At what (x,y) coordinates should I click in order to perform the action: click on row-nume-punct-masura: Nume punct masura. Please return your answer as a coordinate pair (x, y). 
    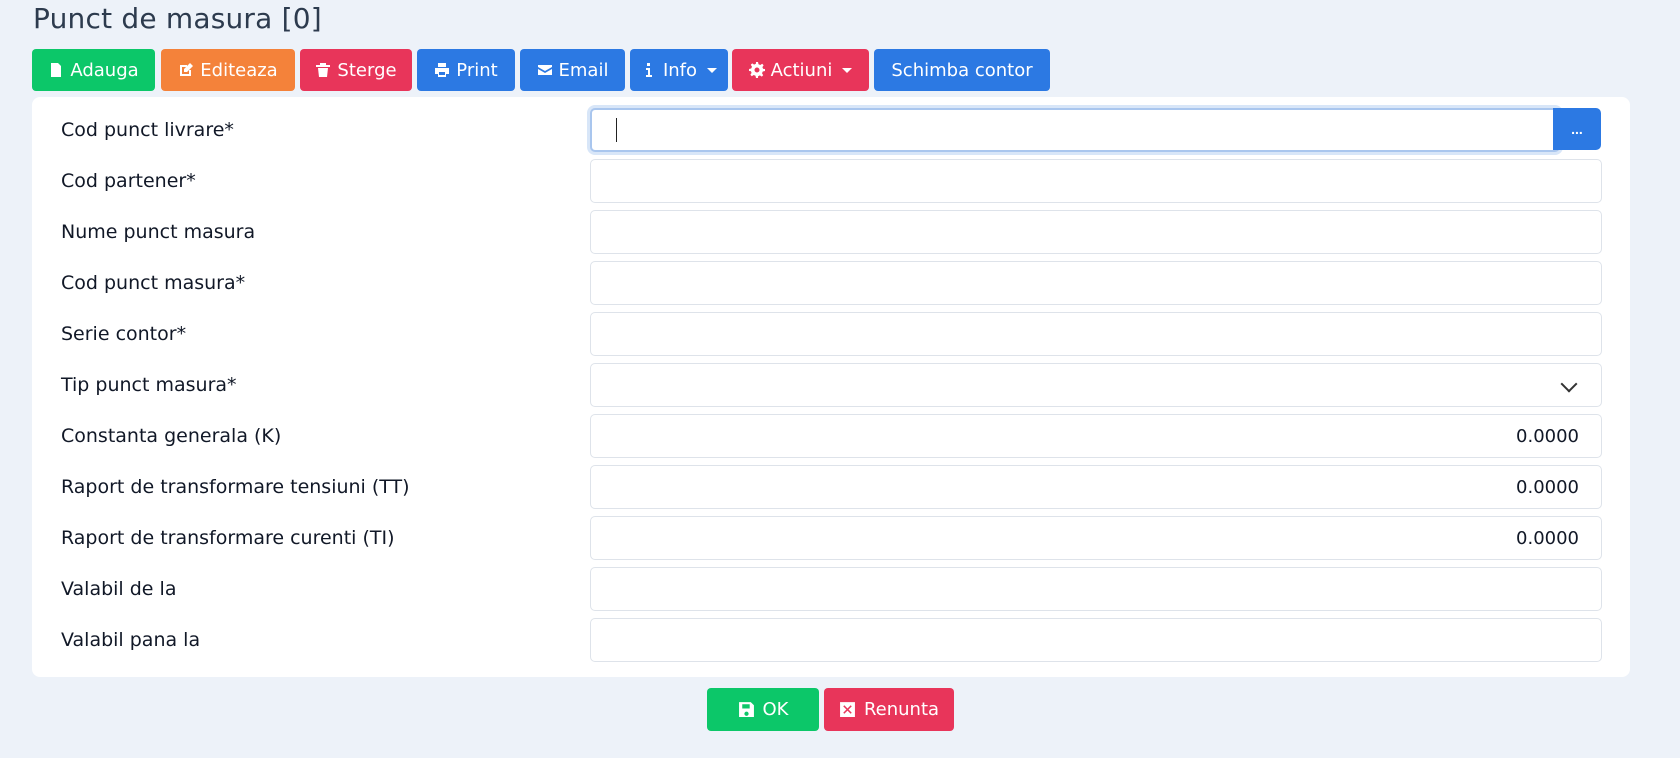
    Looking at the image, I should click on (831, 233).